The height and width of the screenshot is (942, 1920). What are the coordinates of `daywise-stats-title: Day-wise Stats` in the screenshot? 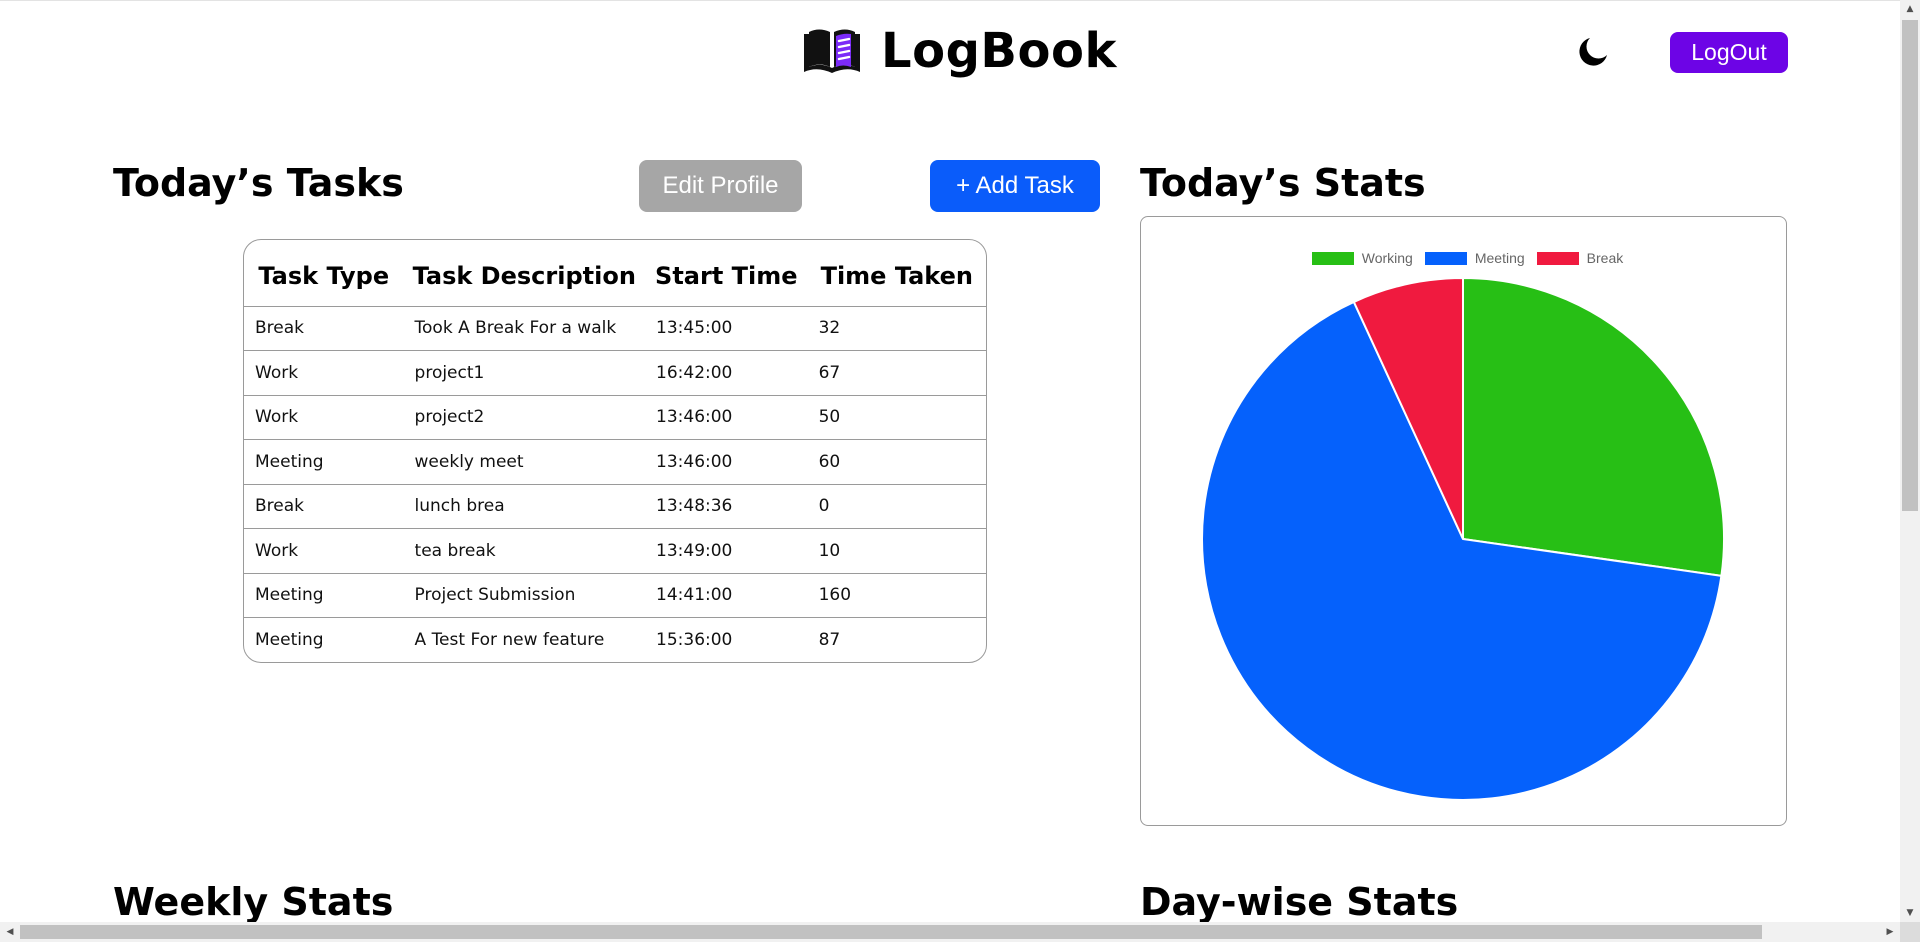 It's located at (1299, 901).